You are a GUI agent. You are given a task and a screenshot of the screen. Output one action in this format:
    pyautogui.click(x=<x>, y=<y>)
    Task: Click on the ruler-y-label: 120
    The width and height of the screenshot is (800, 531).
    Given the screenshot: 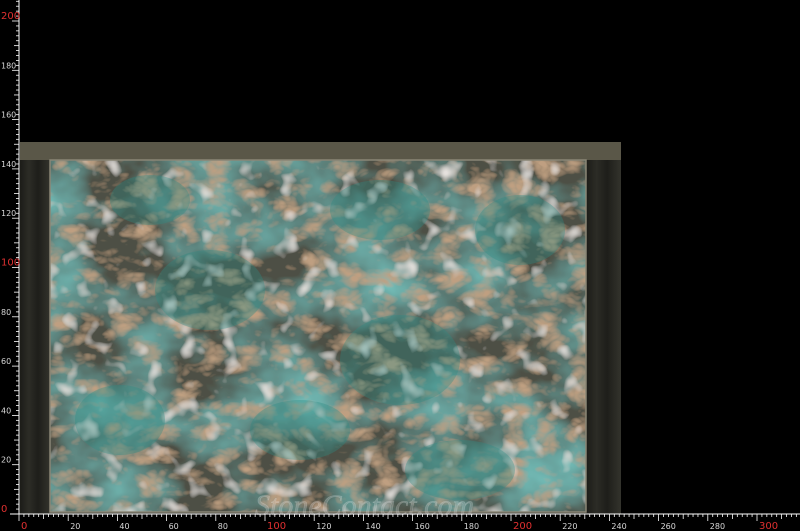 What is the action you would take?
    pyautogui.click(x=8, y=213)
    